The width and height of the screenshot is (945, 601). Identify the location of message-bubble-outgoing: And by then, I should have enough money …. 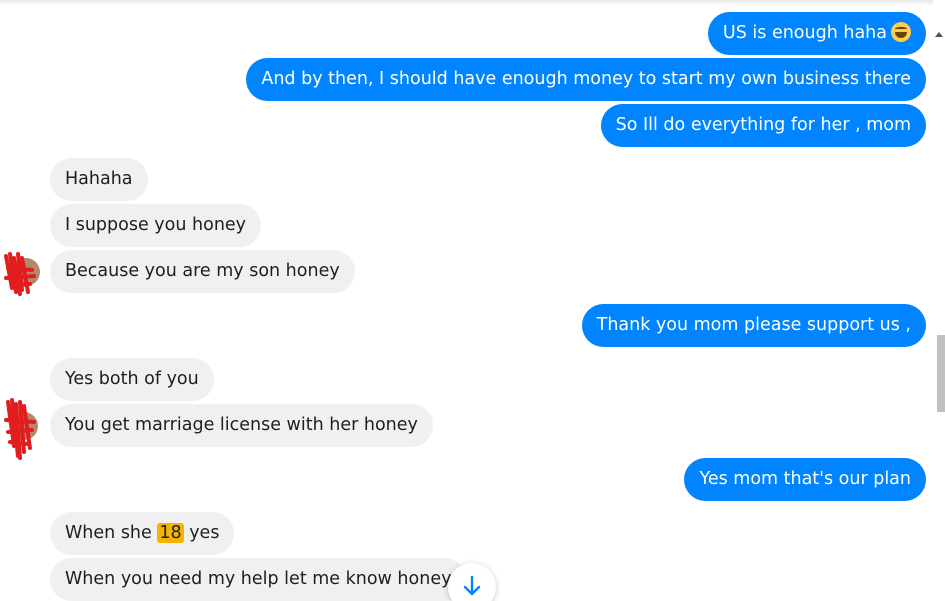
(586, 79).